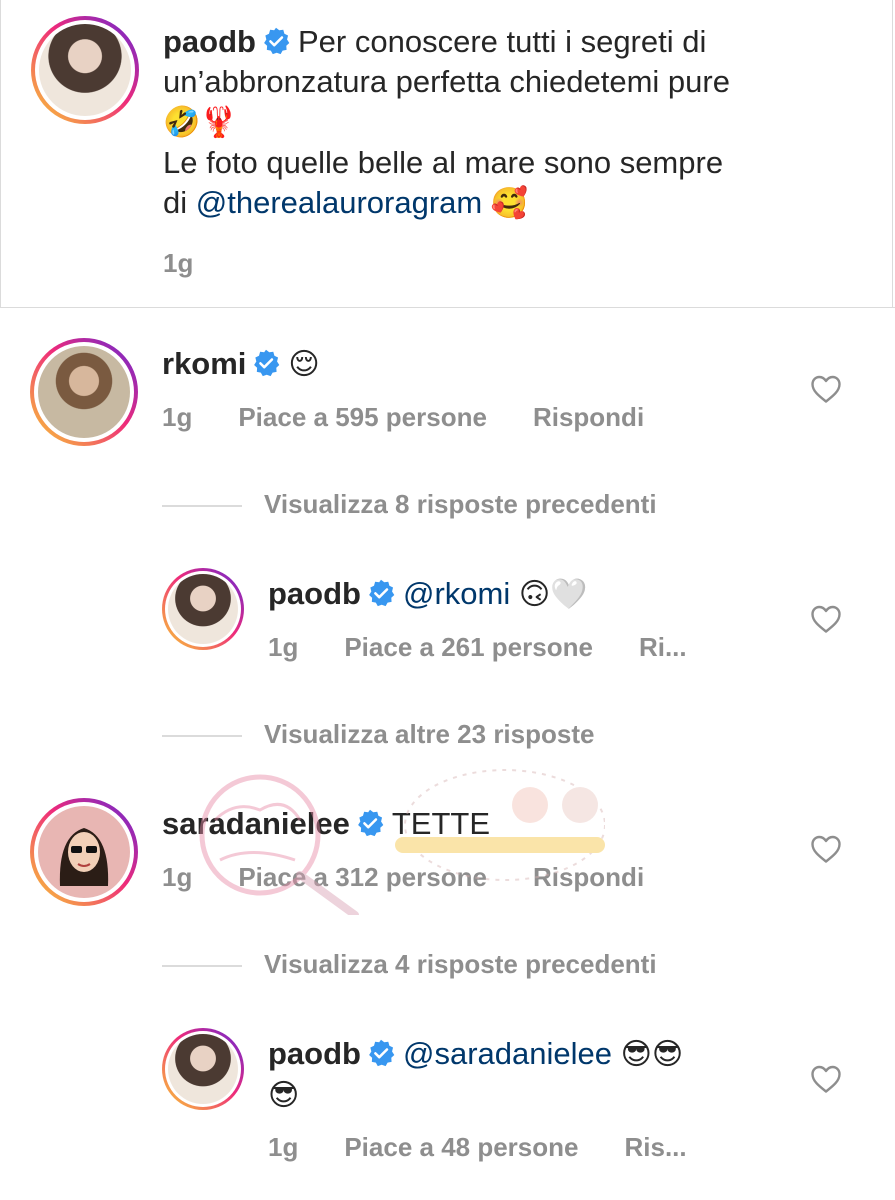 Image resolution: width=895 pixels, height=1200 pixels. I want to click on view-replies-label: Visualizza 8 risposte precedenti, so click(460, 504).